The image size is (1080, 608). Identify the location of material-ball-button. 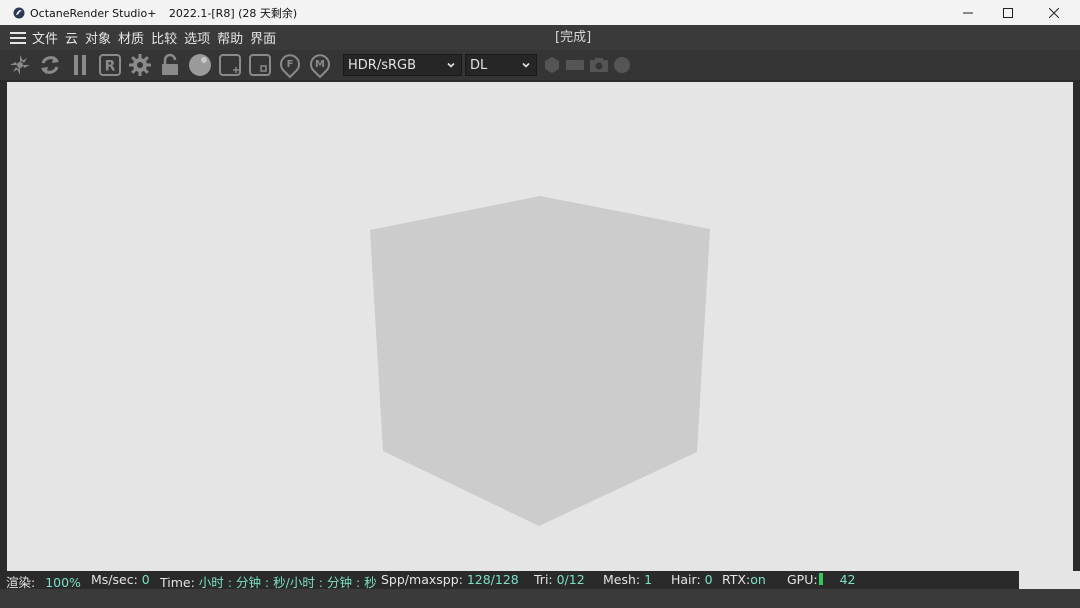
(200, 65).